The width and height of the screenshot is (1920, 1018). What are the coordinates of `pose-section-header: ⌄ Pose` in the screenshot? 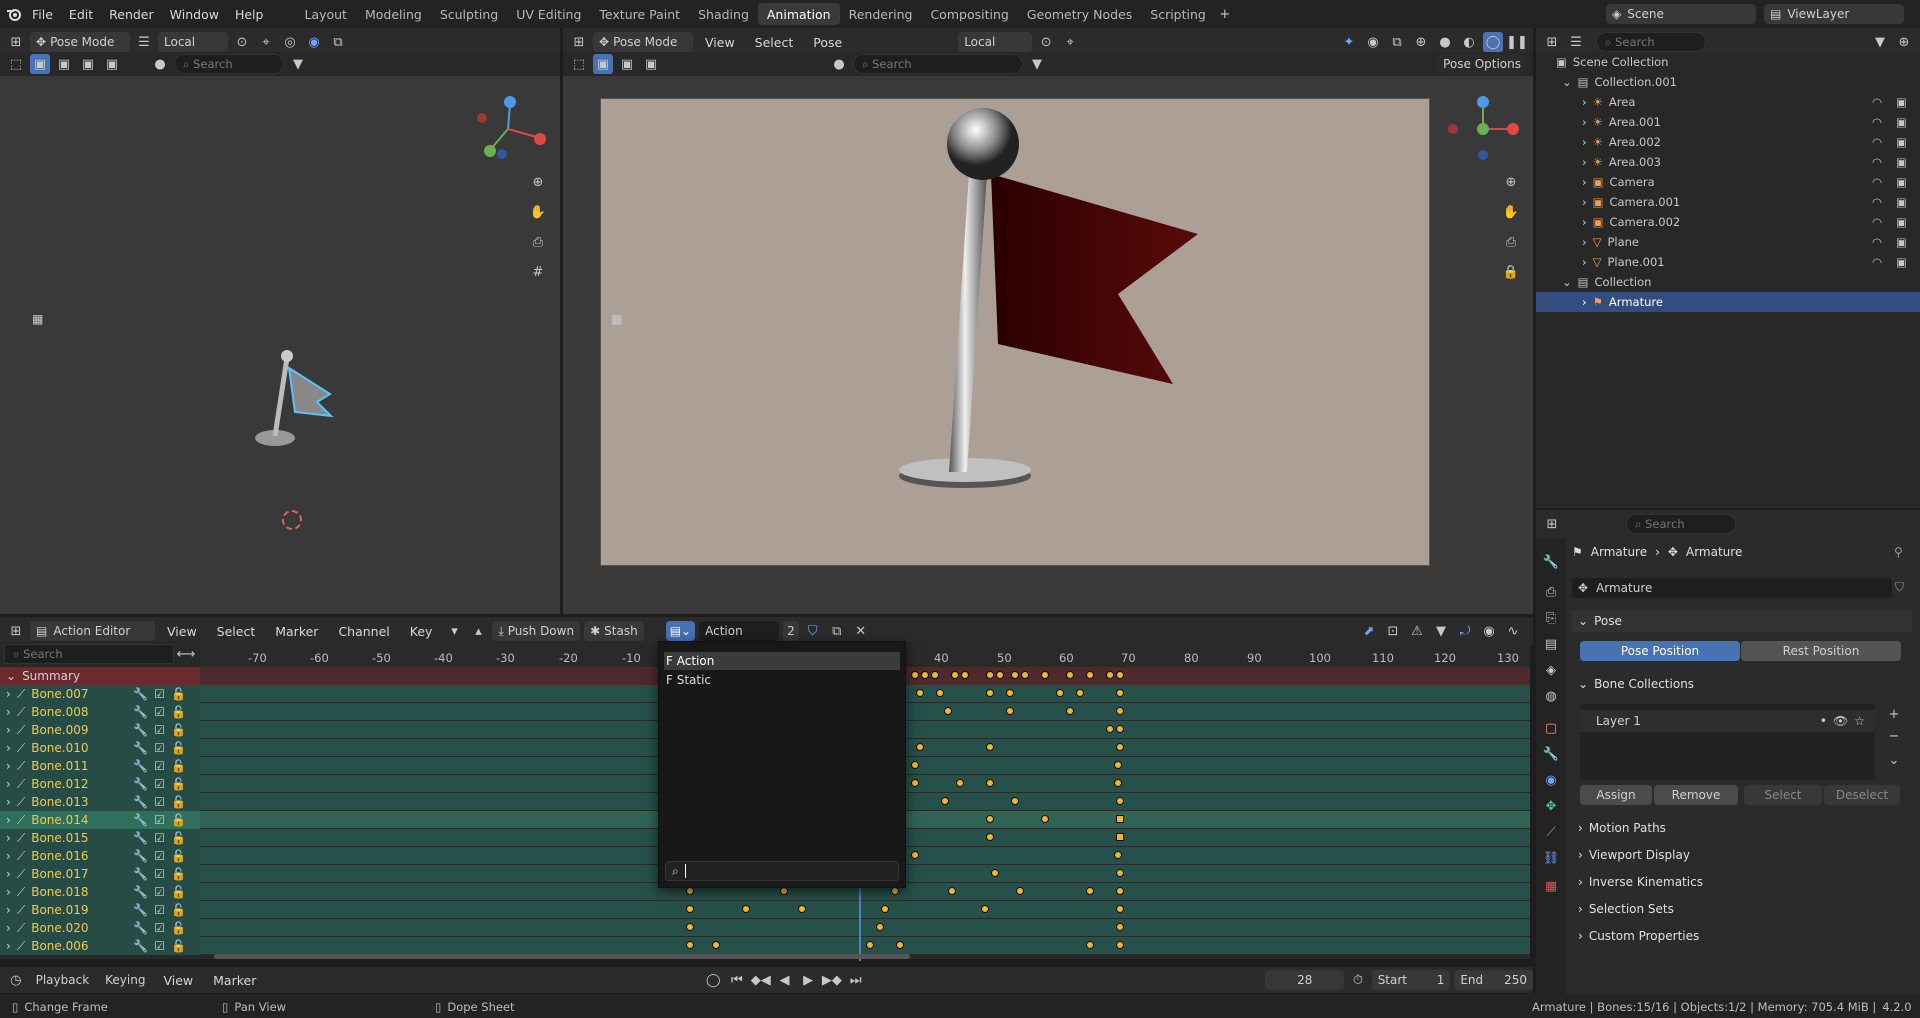 It's located at (1742, 621).